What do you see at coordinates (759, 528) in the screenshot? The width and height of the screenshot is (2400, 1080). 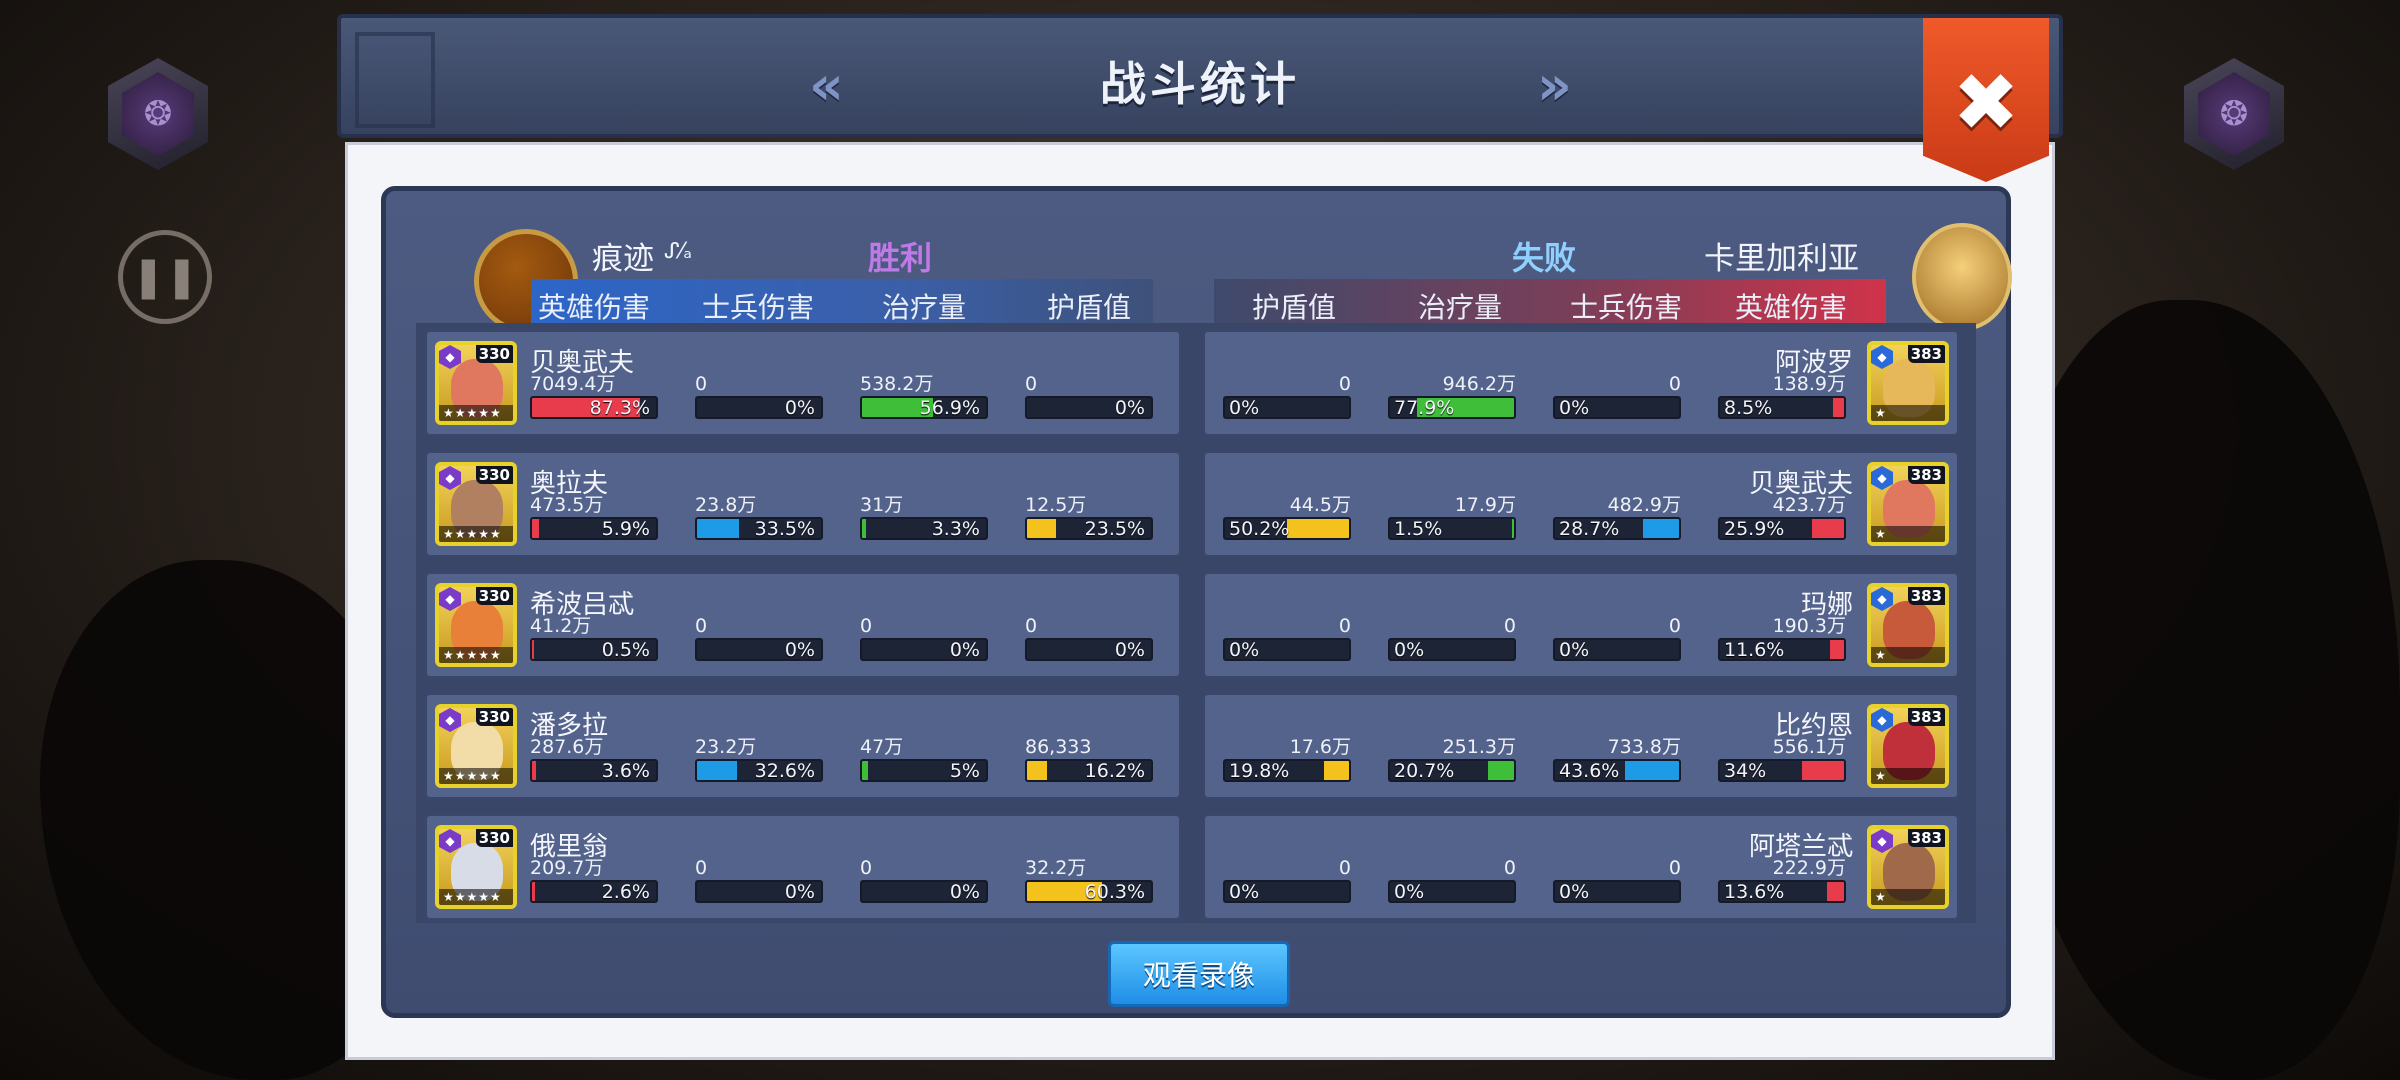 I see `stat-share-bar: 33.5%` at bounding box center [759, 528].